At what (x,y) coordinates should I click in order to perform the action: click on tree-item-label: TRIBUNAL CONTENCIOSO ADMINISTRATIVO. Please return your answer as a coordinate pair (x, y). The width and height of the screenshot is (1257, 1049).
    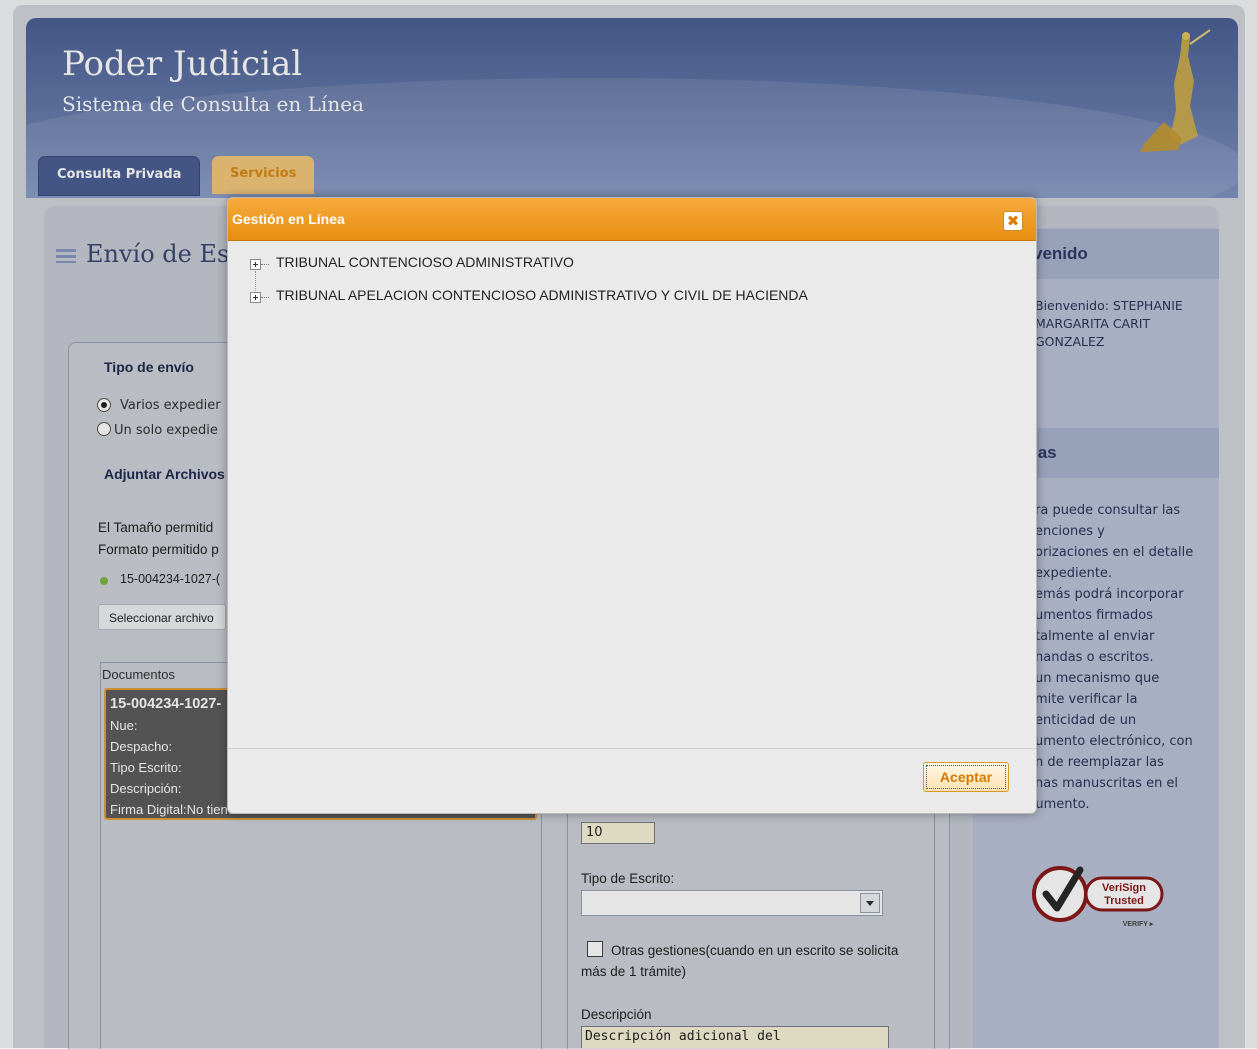
    Looking at the image, I should click on (425, 262).